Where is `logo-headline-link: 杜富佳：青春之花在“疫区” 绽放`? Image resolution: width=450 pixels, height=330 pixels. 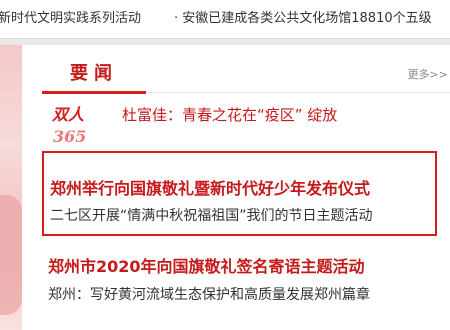
logo-headline-link: 杜富佳：青春之花在“疫区” 绽放 is located at coordinates (229, 115).